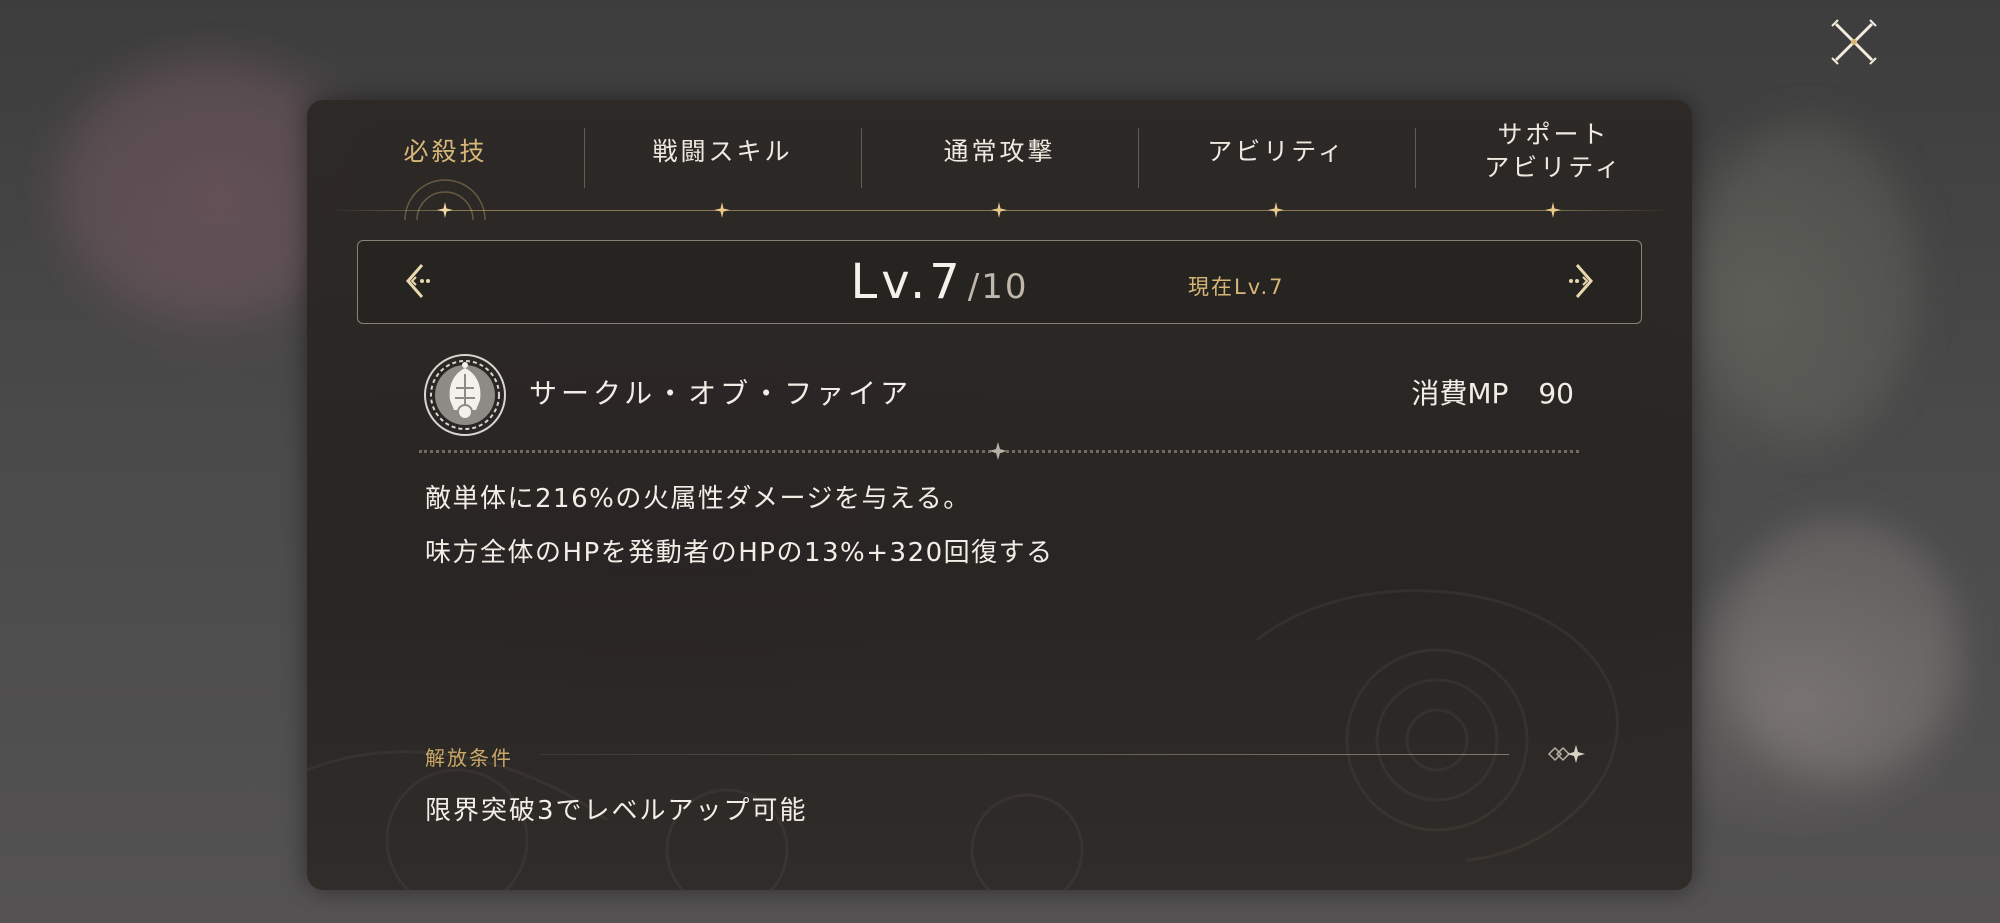 This screenshot has width=2000, height=923. Describe the element at coordinates (1553, 151) in the screenshot. I see `tab-label: サポート アビリティ` at that location.